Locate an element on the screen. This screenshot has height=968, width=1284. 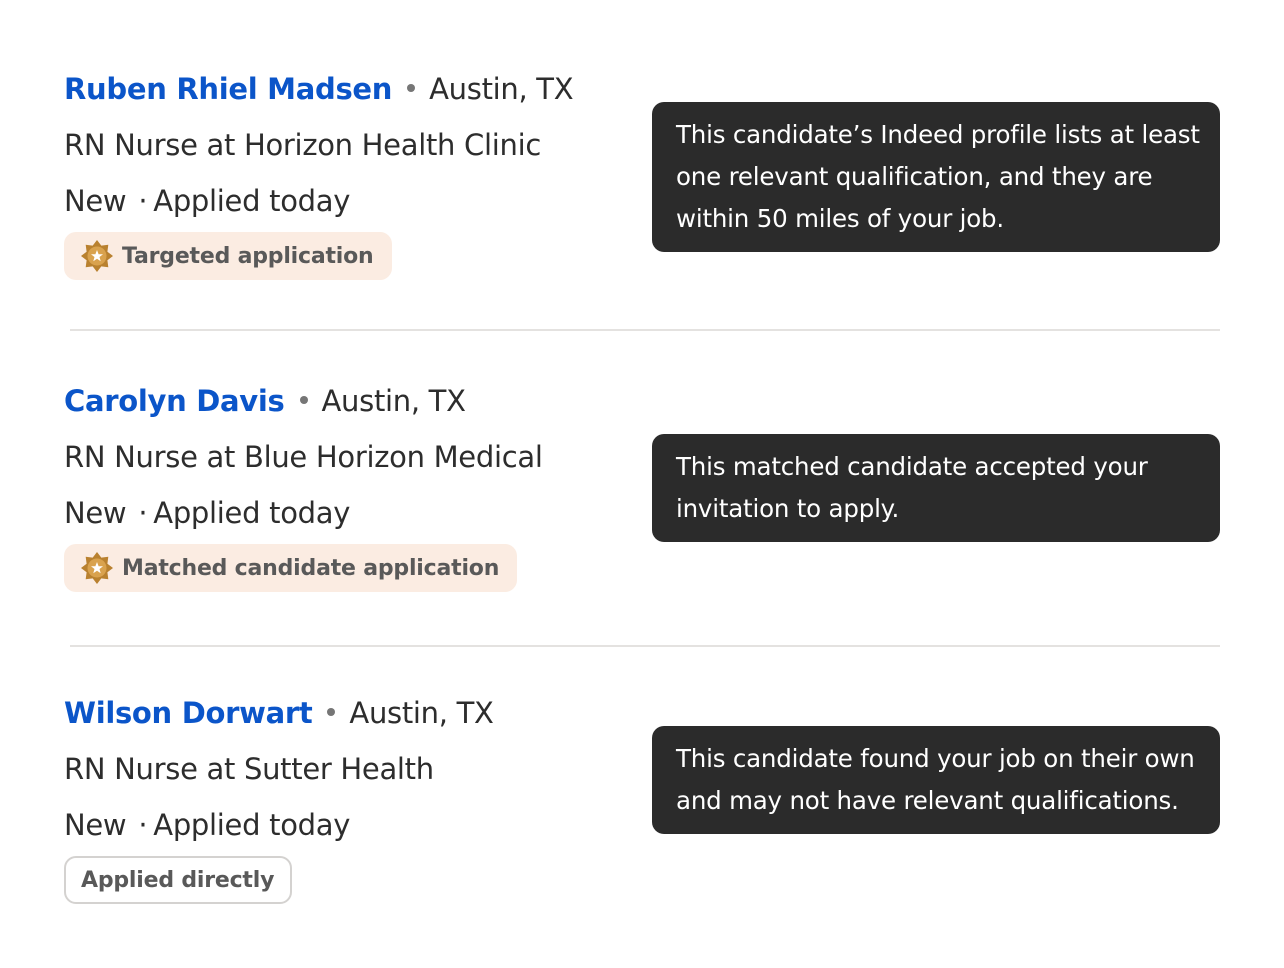
application-type-badge: Targeted application is located at coordinates (228, 256).